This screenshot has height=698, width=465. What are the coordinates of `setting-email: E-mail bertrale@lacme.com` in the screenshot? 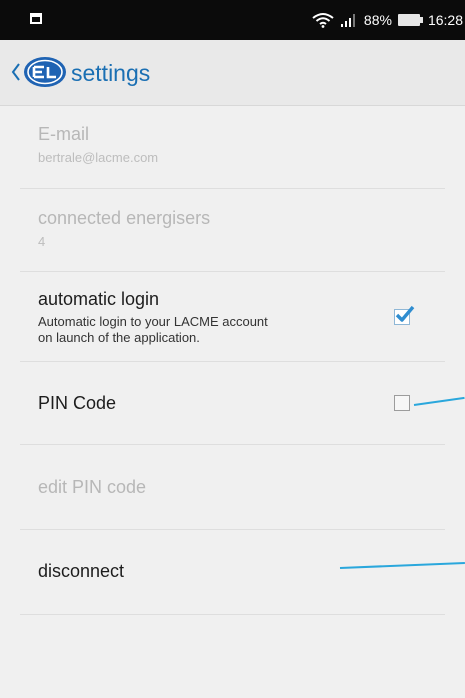 It's located at (232, 147).